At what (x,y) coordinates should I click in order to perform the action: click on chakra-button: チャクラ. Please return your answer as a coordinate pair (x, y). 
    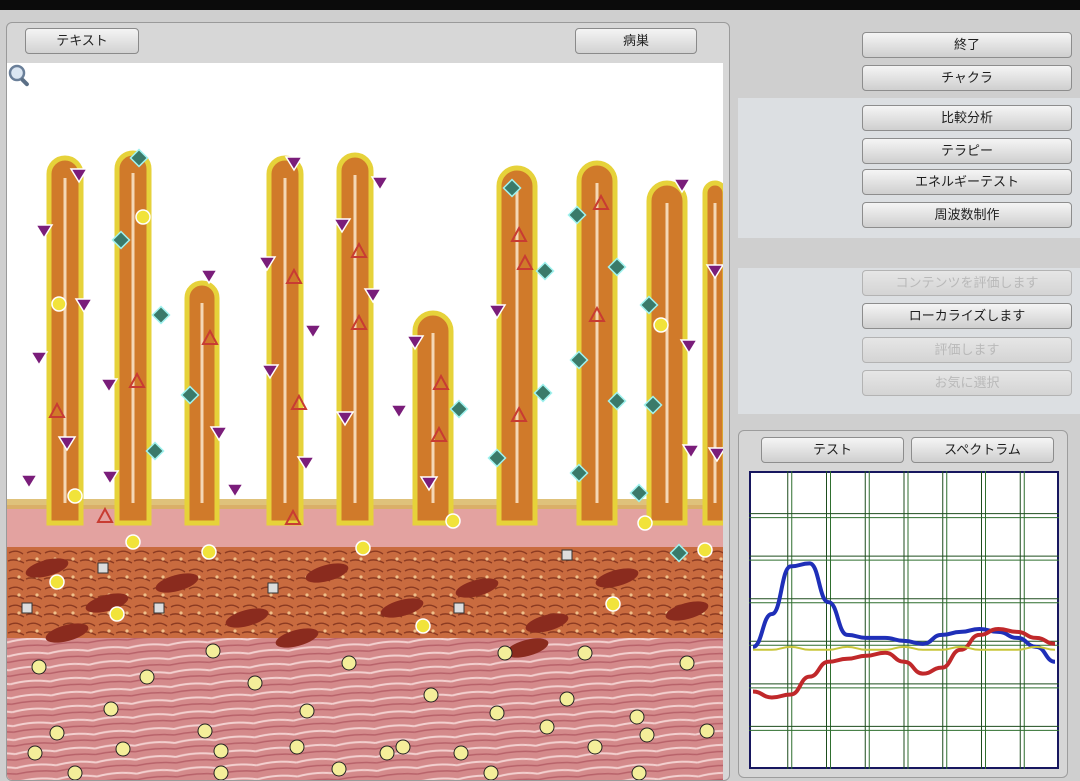
    Looking at the image, I should click on (967, 78).